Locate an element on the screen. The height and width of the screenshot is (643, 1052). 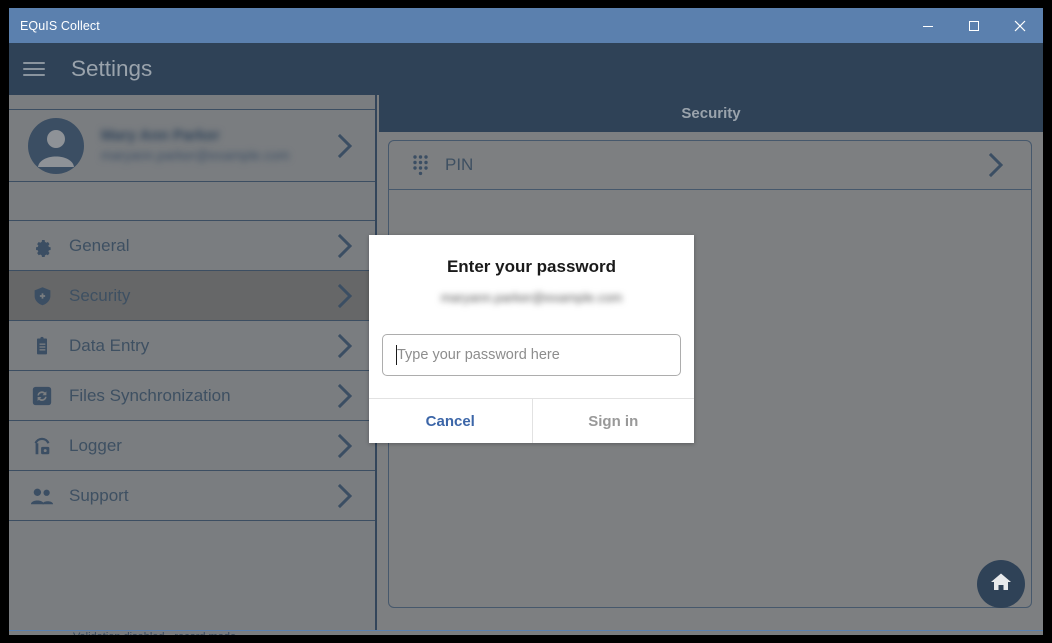
avatar is located at coordinates (56, 146).